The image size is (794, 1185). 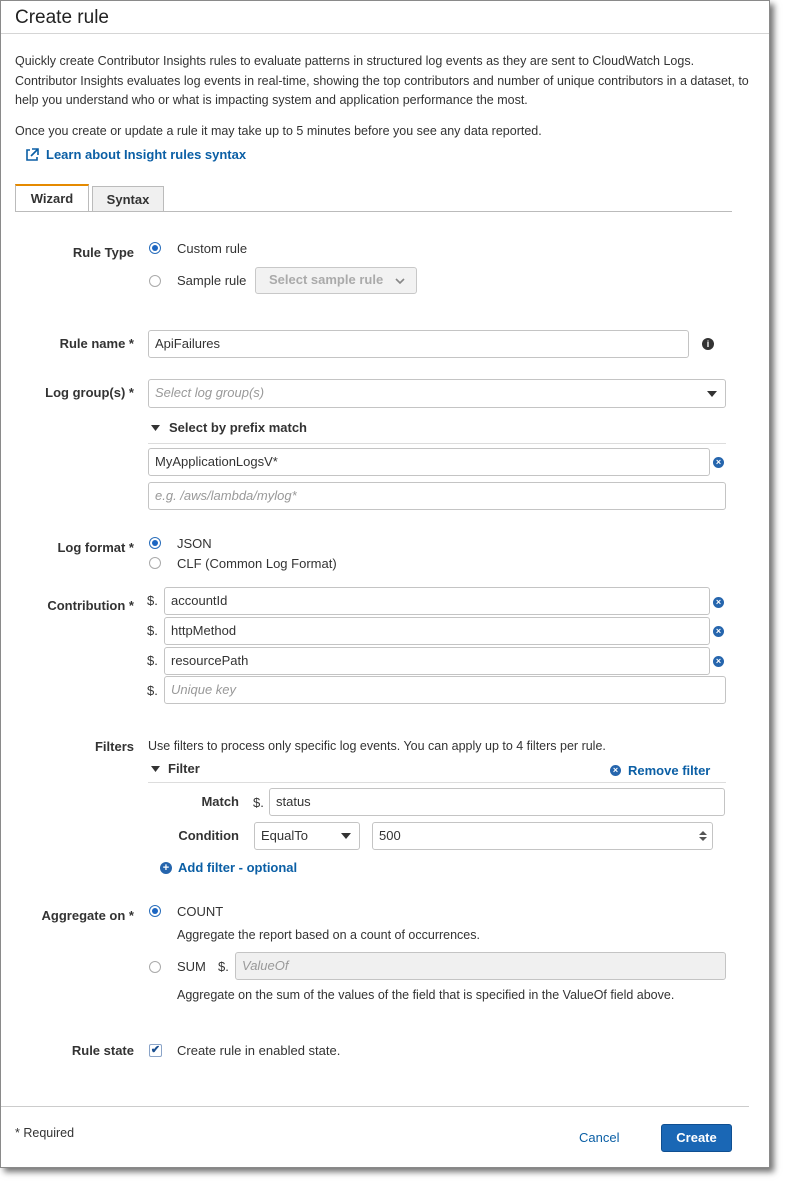 What do you see at coordinates (87, 915) in the screenshot?
I see `aggregate-label: Aggregate on *` at bounding box center [87, 915].